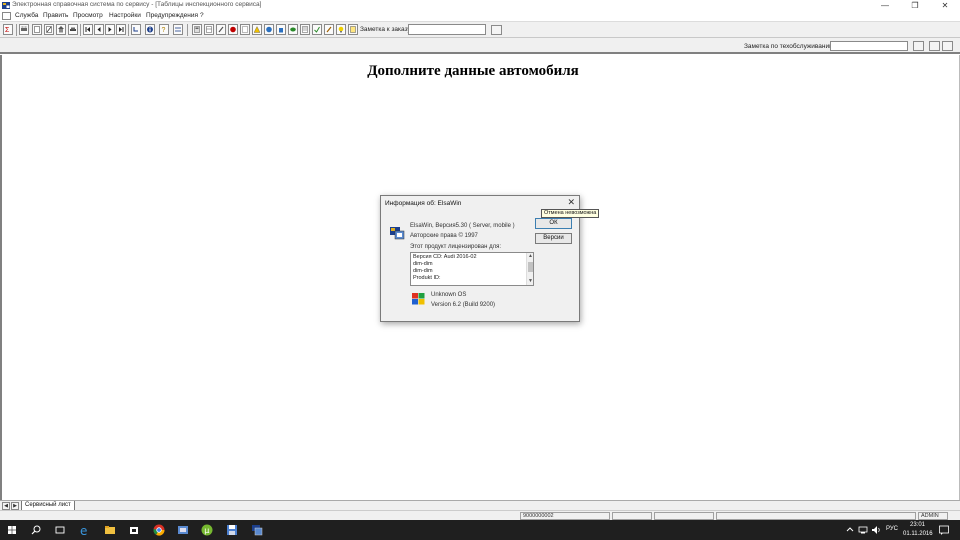 This screenshot has width=960, height=540. Describe the element at coordinates (49, 29) in the screenshot. I see `edit-document-icon` at that location.